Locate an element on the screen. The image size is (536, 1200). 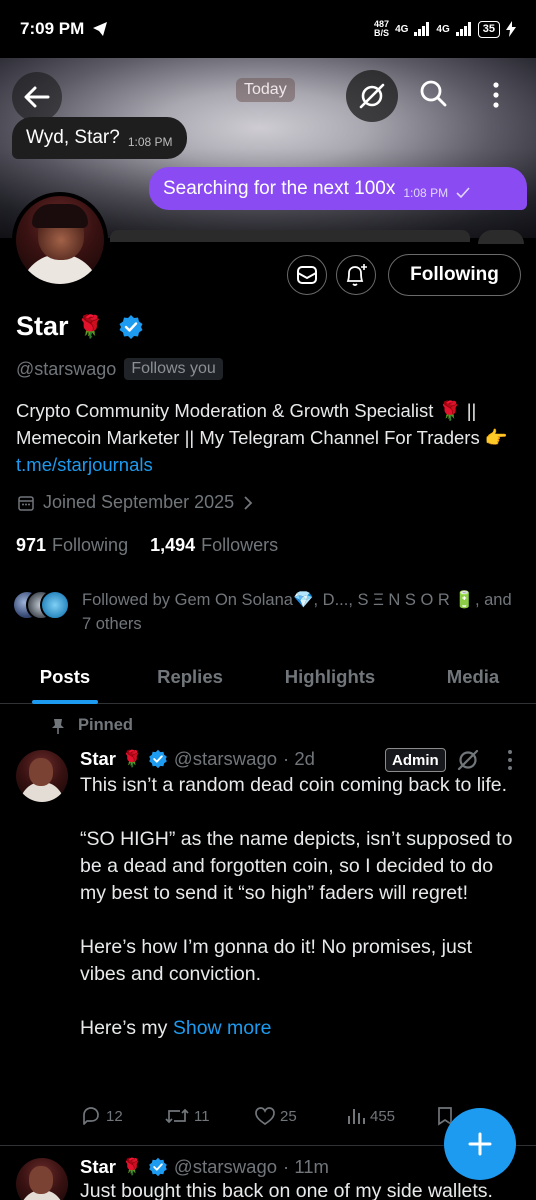
post-header: Star 🌹 @starswago · 11m is located at coordinates (204, 1167).